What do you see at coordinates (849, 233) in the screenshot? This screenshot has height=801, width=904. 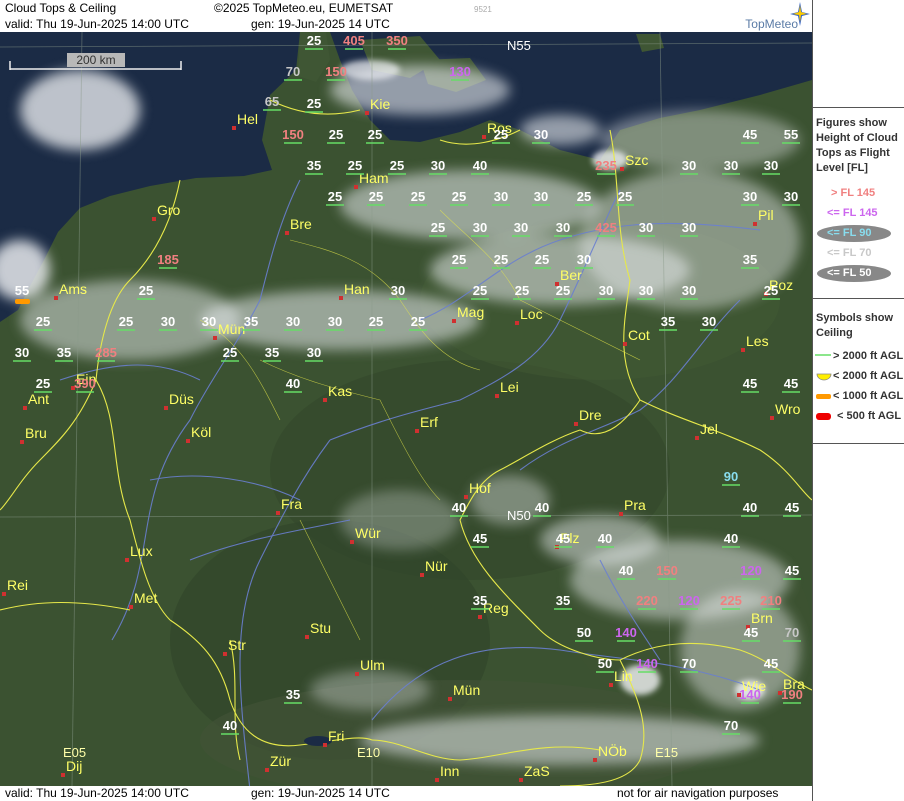 I see `legend-fl-90: <= FL 90` at bounding box center [849, 233].